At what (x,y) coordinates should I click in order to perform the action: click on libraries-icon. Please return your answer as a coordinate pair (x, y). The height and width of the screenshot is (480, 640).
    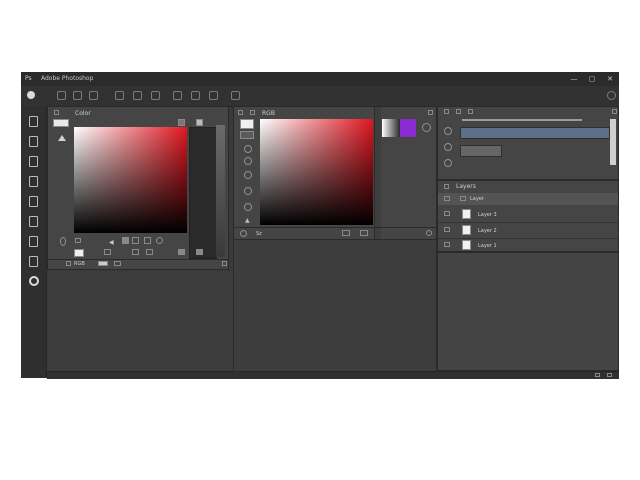
    Looking at the image, I should click on (149, 252).